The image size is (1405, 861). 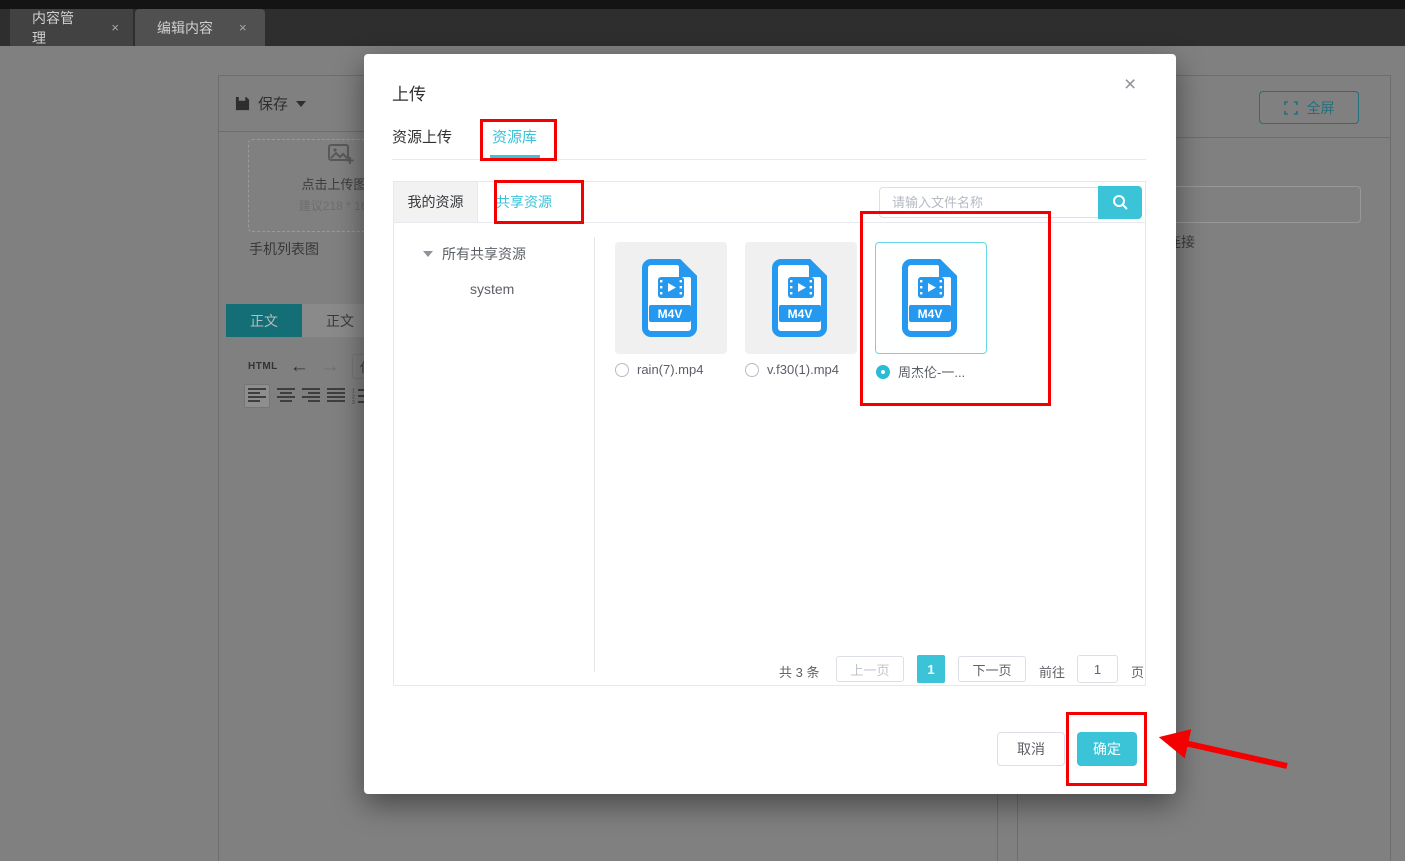 I want to click on dialog-title: 上传, so click(x=409, y=94).